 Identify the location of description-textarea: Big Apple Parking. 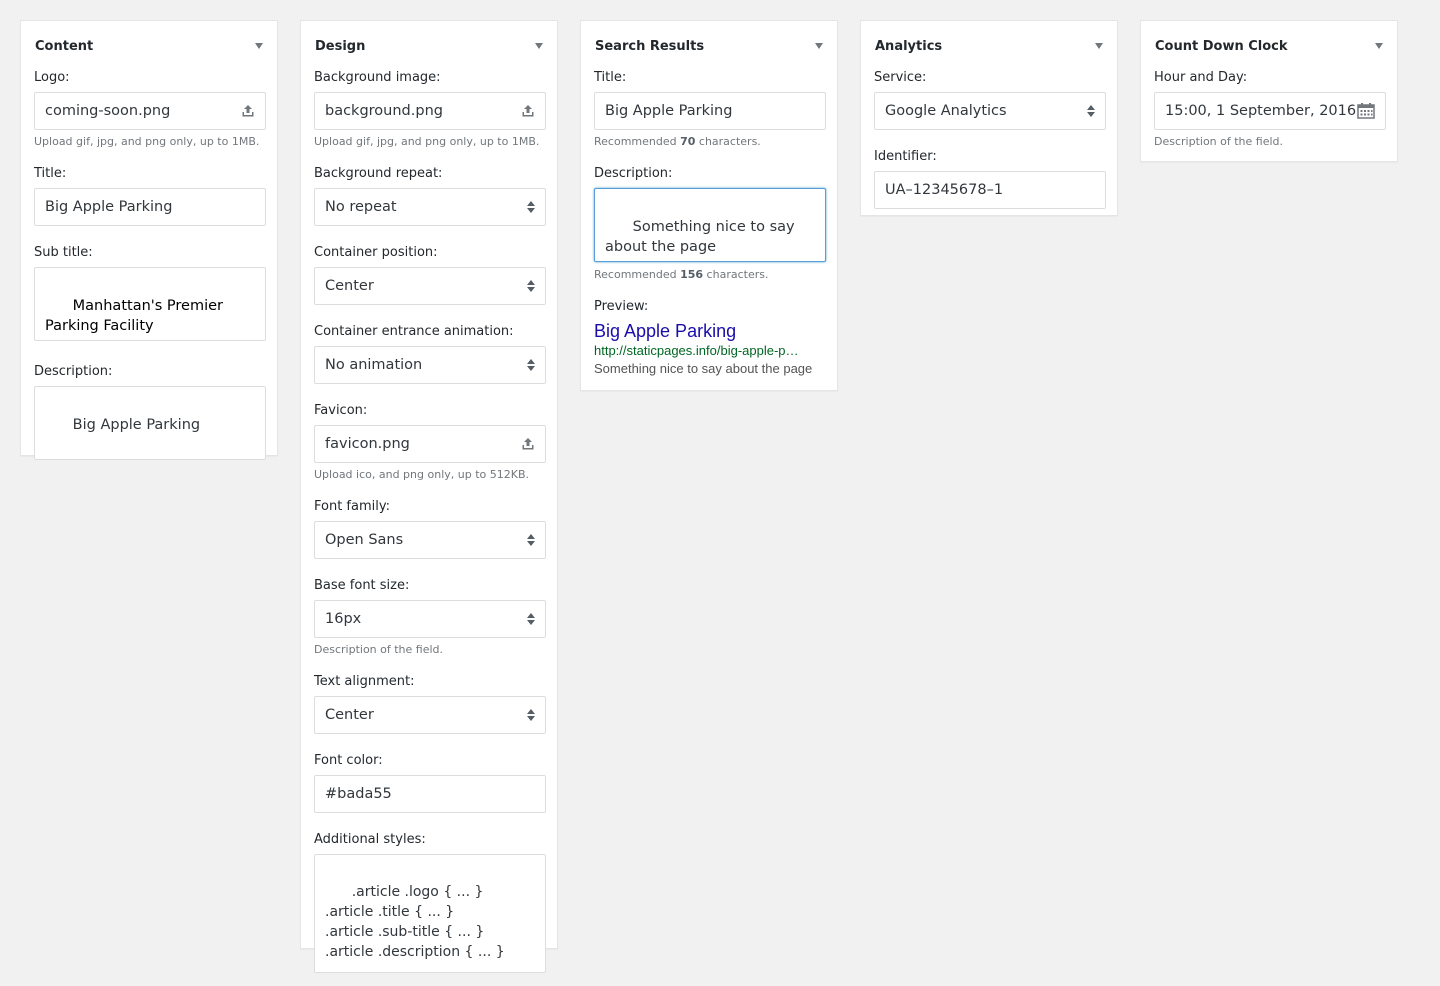
(150, 423).